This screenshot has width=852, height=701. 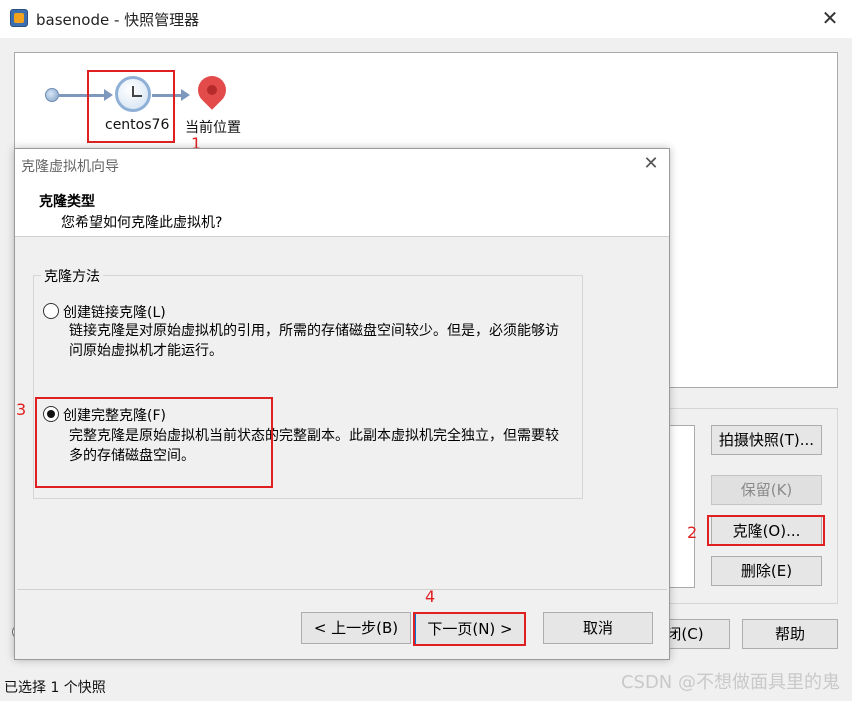 What do you see at coordinates (692, 532) in the screenshot?
I see `annotation-number-2: 2` at bounding box center [692, 532].